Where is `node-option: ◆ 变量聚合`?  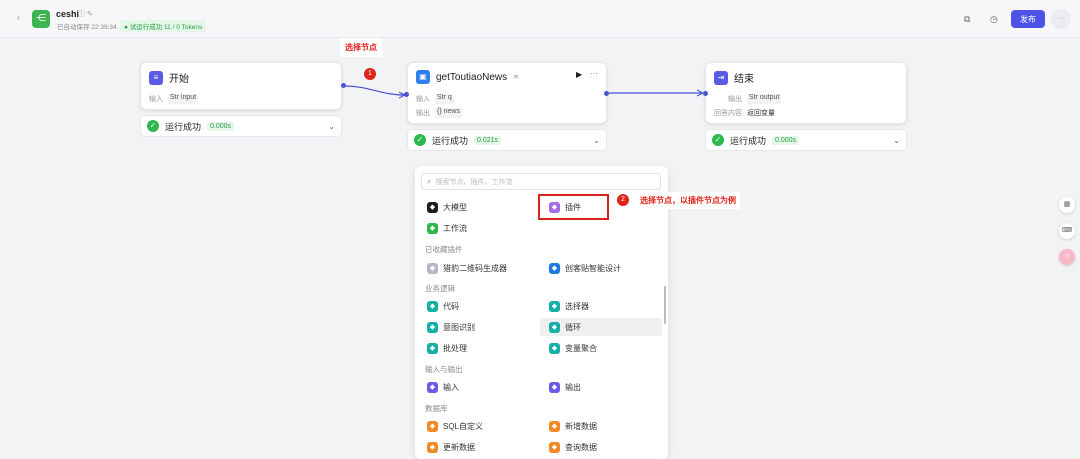 node-option: ◆ 变量聚合 is located at coordinates (572, 348).